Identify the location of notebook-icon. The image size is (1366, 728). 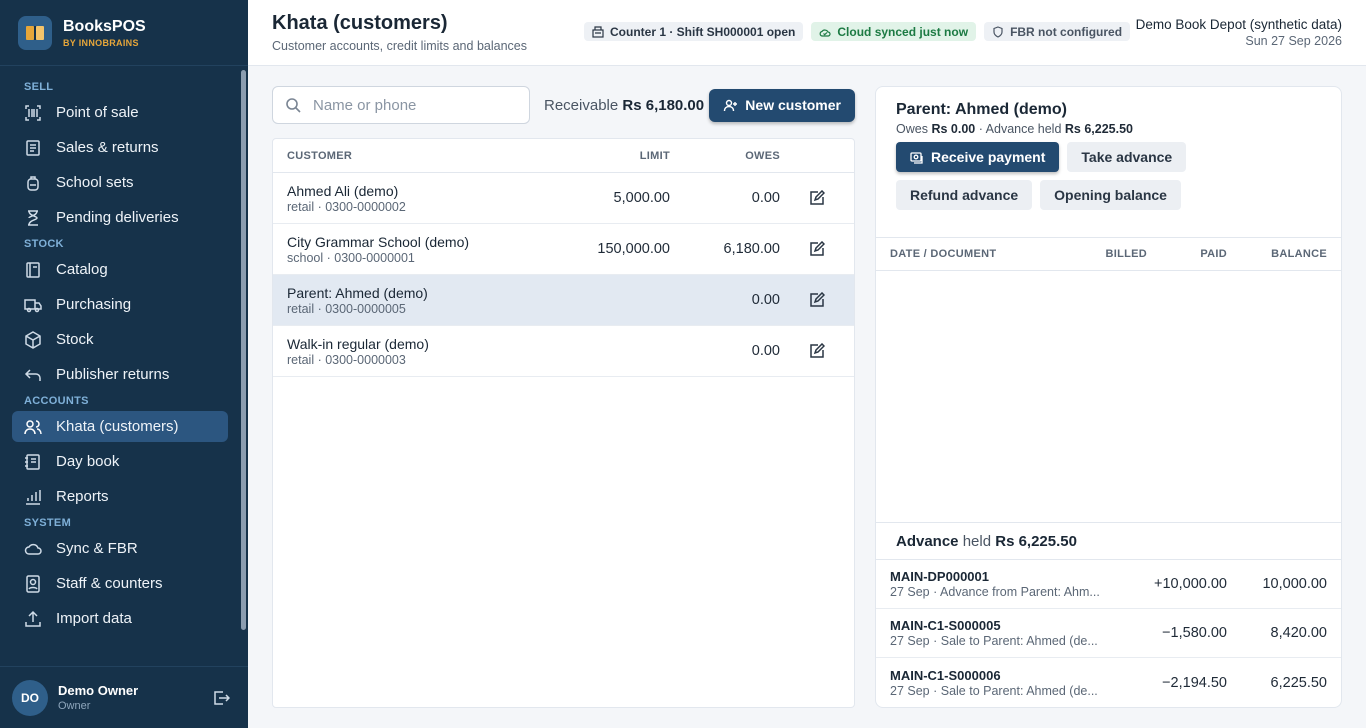
(32, 461).